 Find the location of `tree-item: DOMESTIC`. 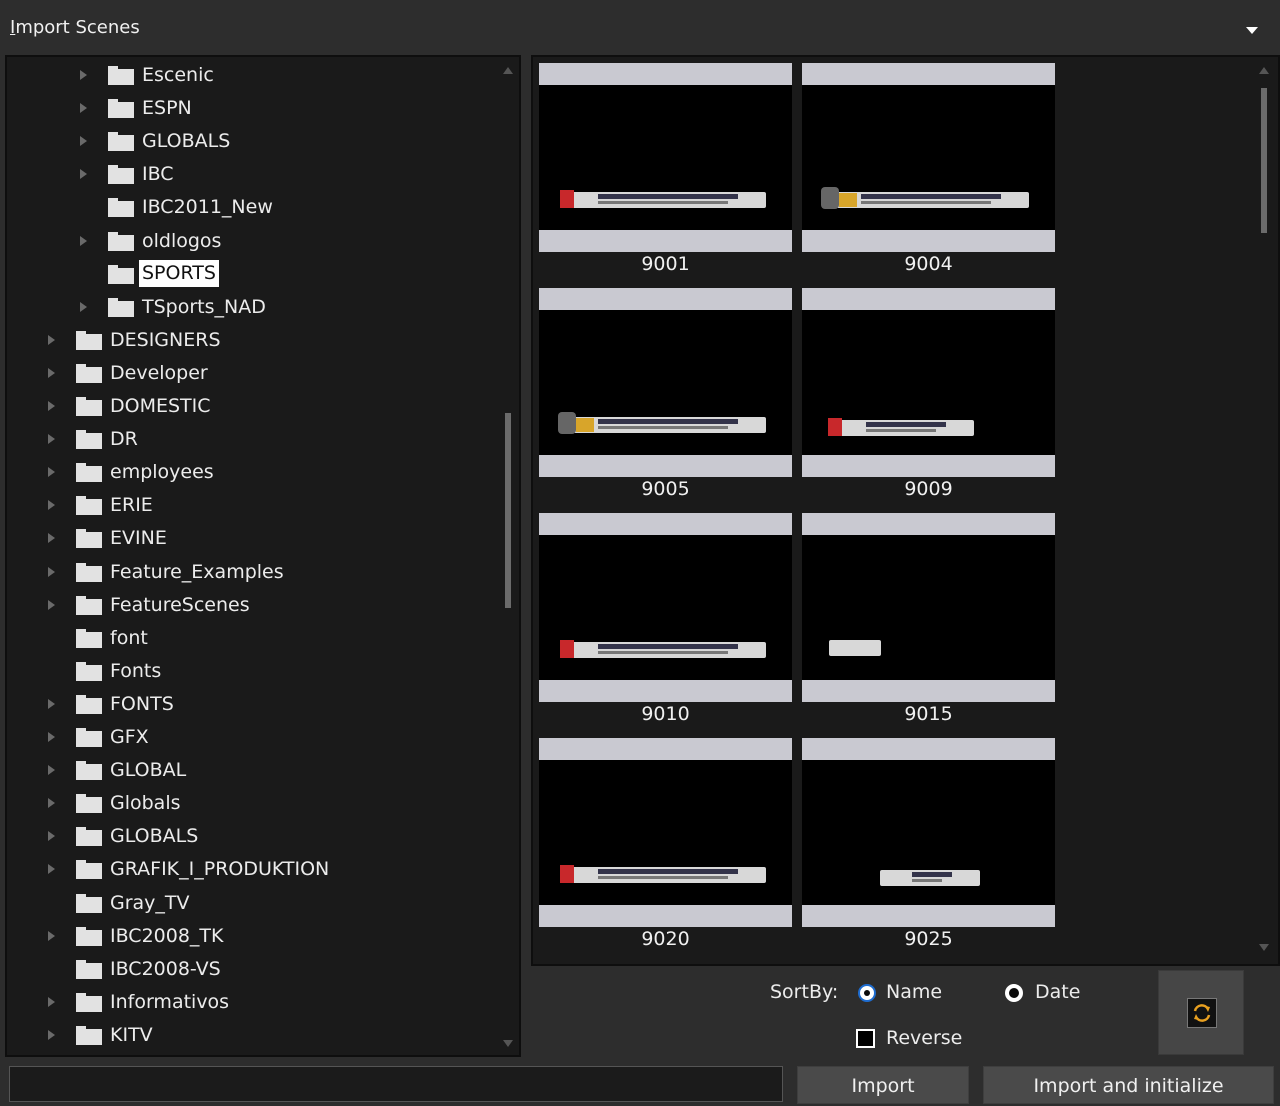

tree-item: DOMESTIC is located at coordinates (247, 406).